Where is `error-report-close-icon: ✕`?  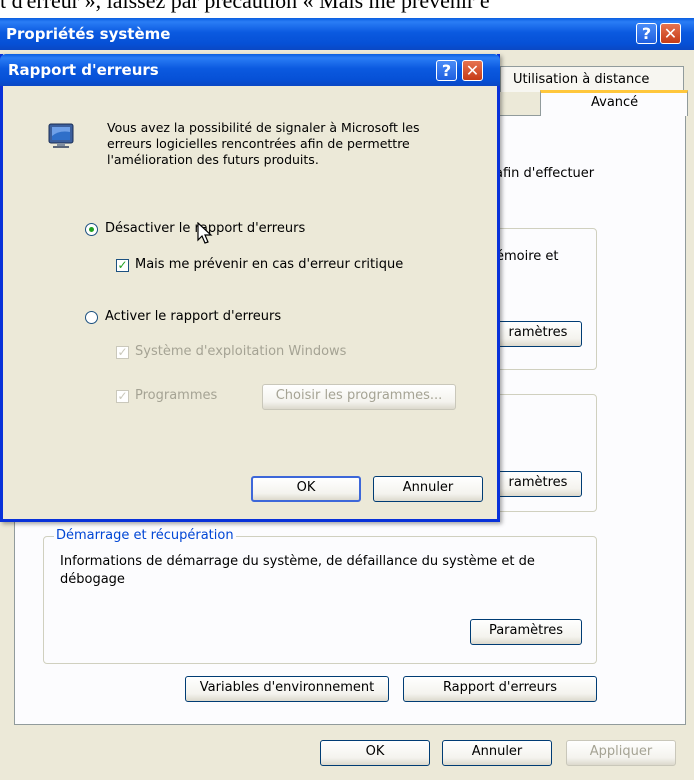 error-report-close-icon: ✕ is located at coordinates (472, 70).